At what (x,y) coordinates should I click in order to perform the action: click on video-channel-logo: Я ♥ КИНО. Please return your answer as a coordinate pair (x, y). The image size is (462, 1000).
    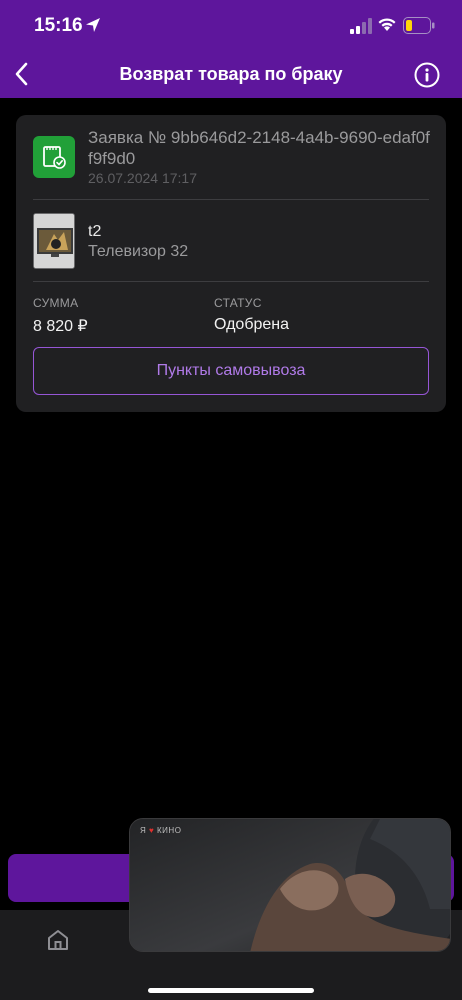
    Looking at the image, I should click on (160, 830).